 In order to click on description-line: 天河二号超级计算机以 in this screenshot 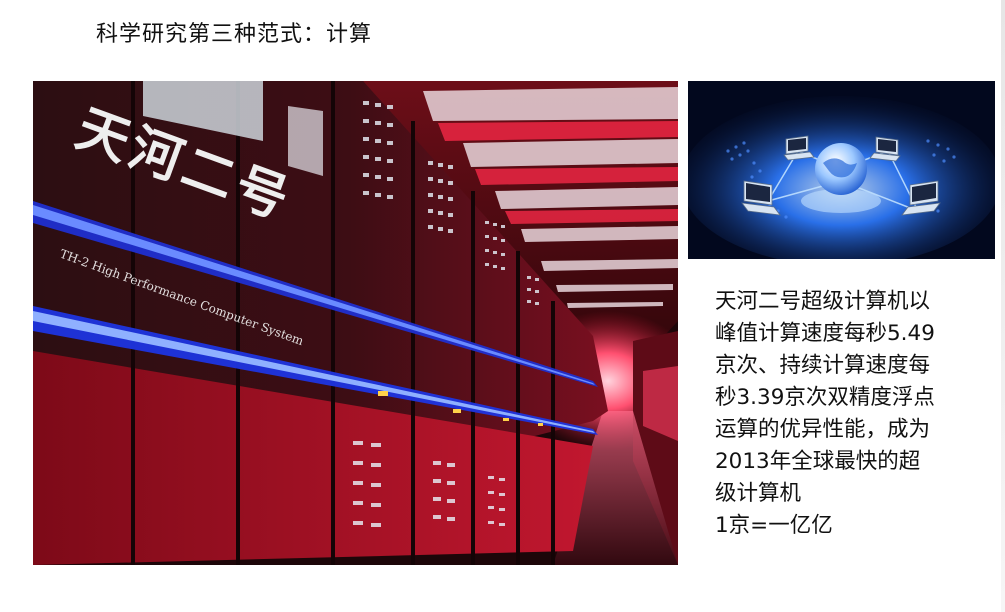, I will do `click(823, 301)`.